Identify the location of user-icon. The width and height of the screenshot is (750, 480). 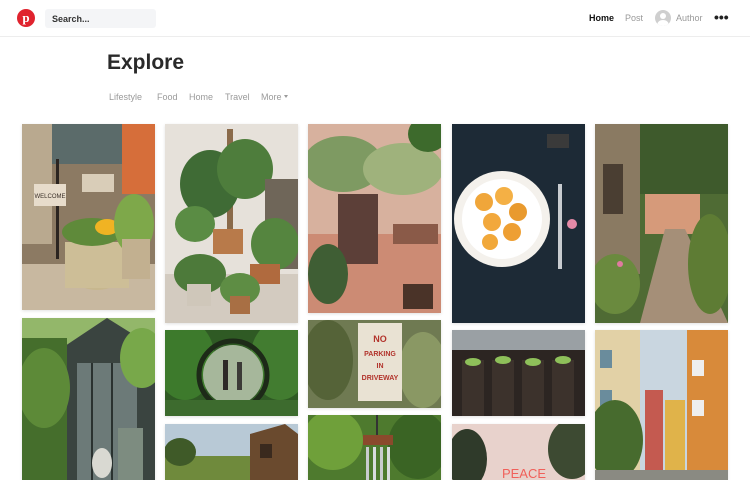
(663, 19).